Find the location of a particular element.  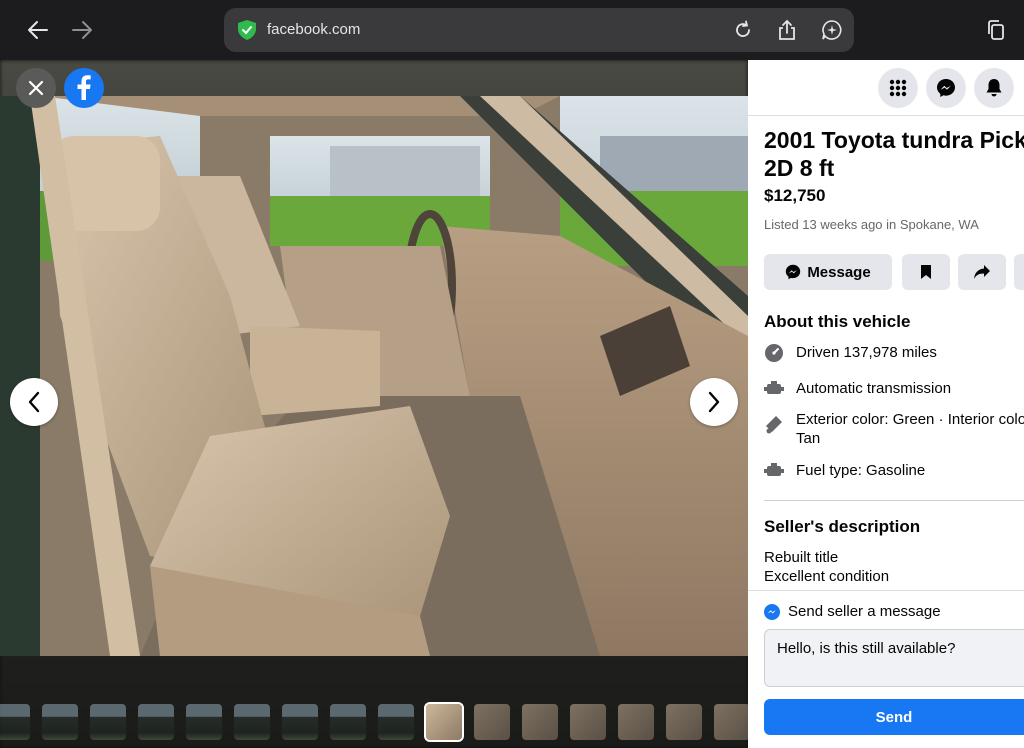

more-button is located at coordinates (1019, 272).